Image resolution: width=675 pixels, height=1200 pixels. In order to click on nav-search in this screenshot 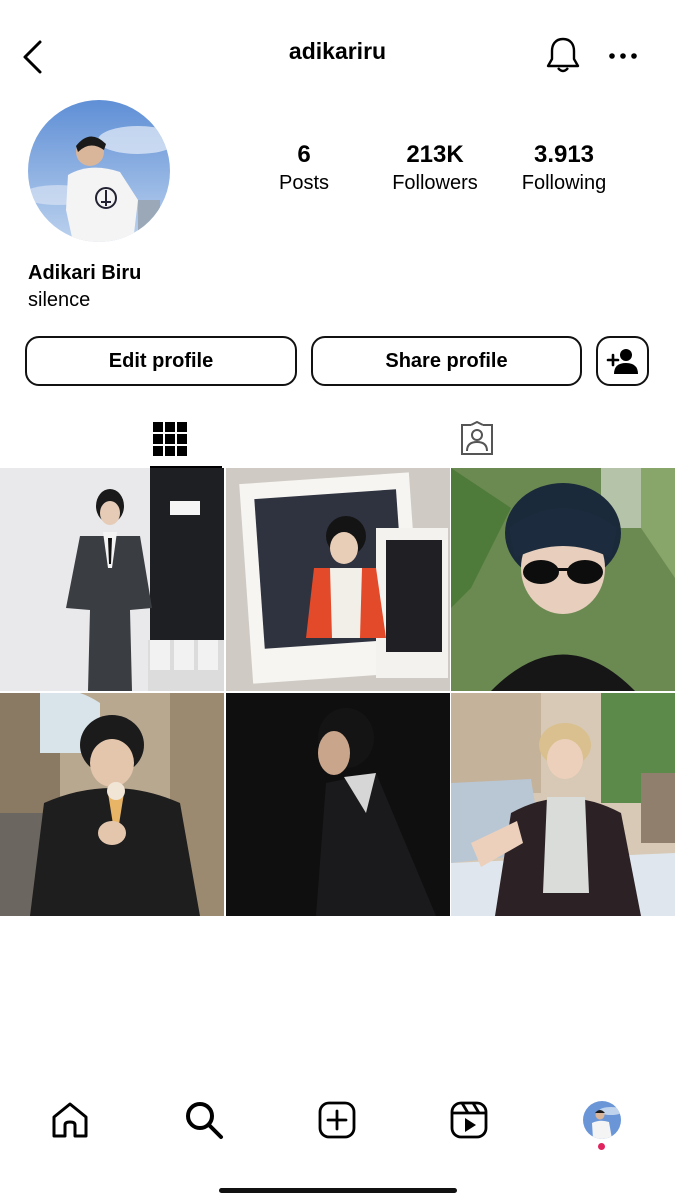, I will do `click(204, 1120)`.